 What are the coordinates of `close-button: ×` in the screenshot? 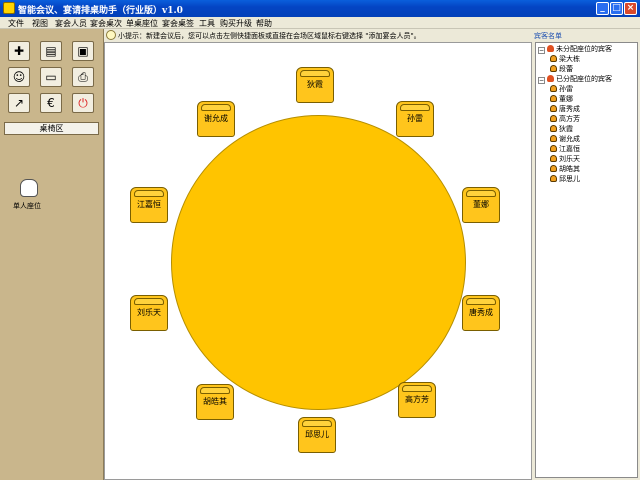 It's located at (630, 8).